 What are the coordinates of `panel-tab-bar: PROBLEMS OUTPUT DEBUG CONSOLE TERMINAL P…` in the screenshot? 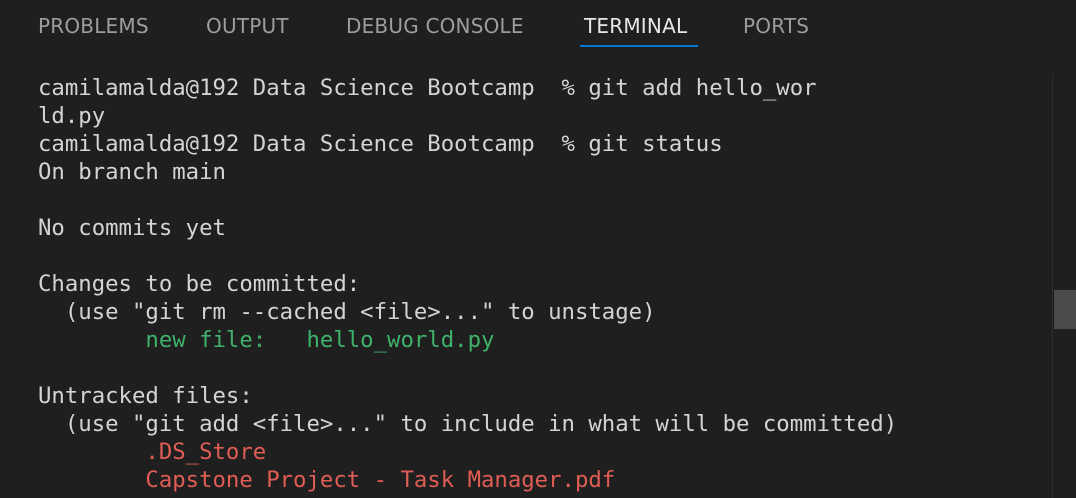 It's located at (538, 28).